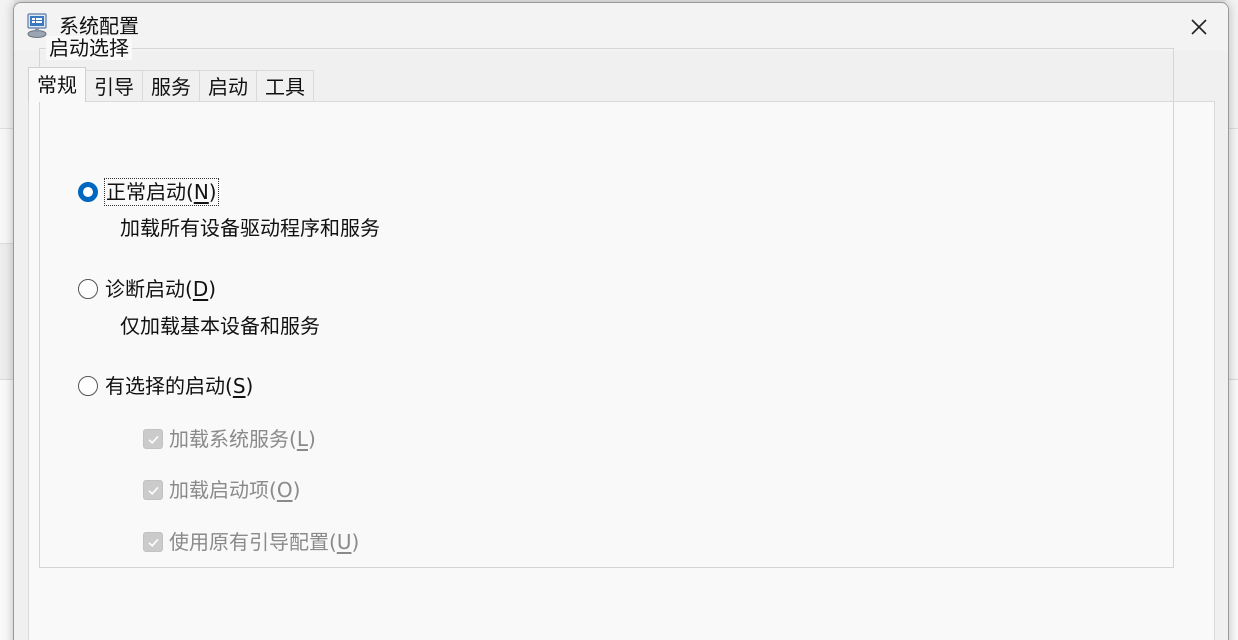 Image resolution: width=1238 pixels, height=640 pixels. What do you see at coordinates (57, 84) in the screenshot?
I see `tab-general: 常规` at bounding box center [57, 84].